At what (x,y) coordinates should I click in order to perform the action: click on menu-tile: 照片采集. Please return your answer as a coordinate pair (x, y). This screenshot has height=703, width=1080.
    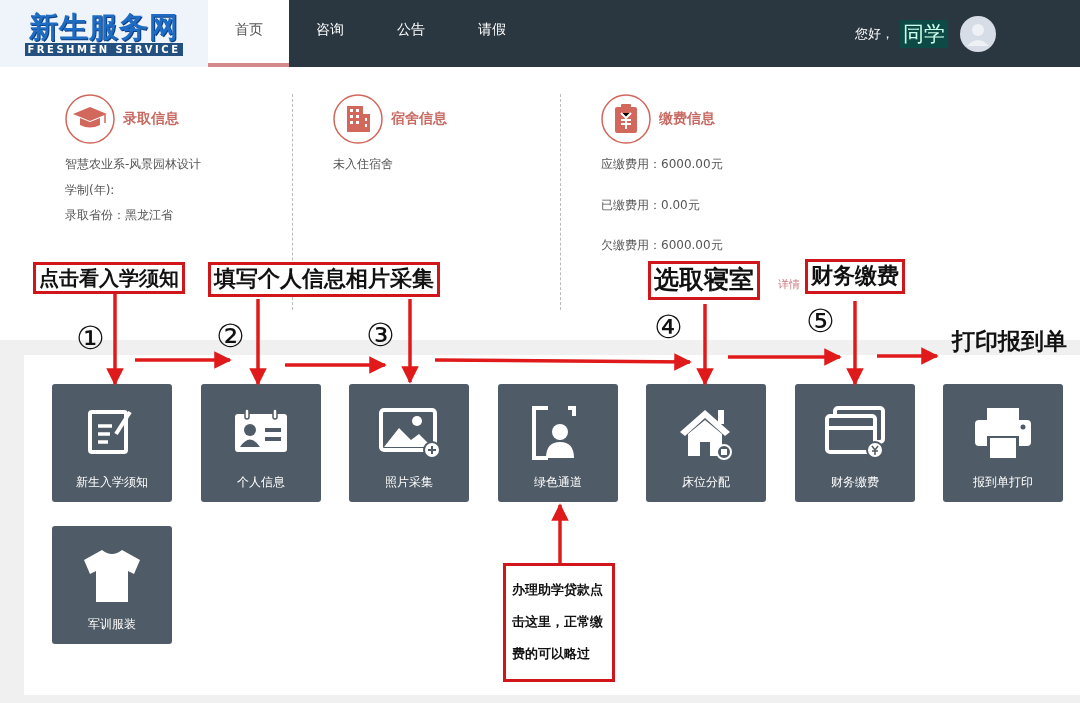
    Looking at the image, I should click on (409, 443).